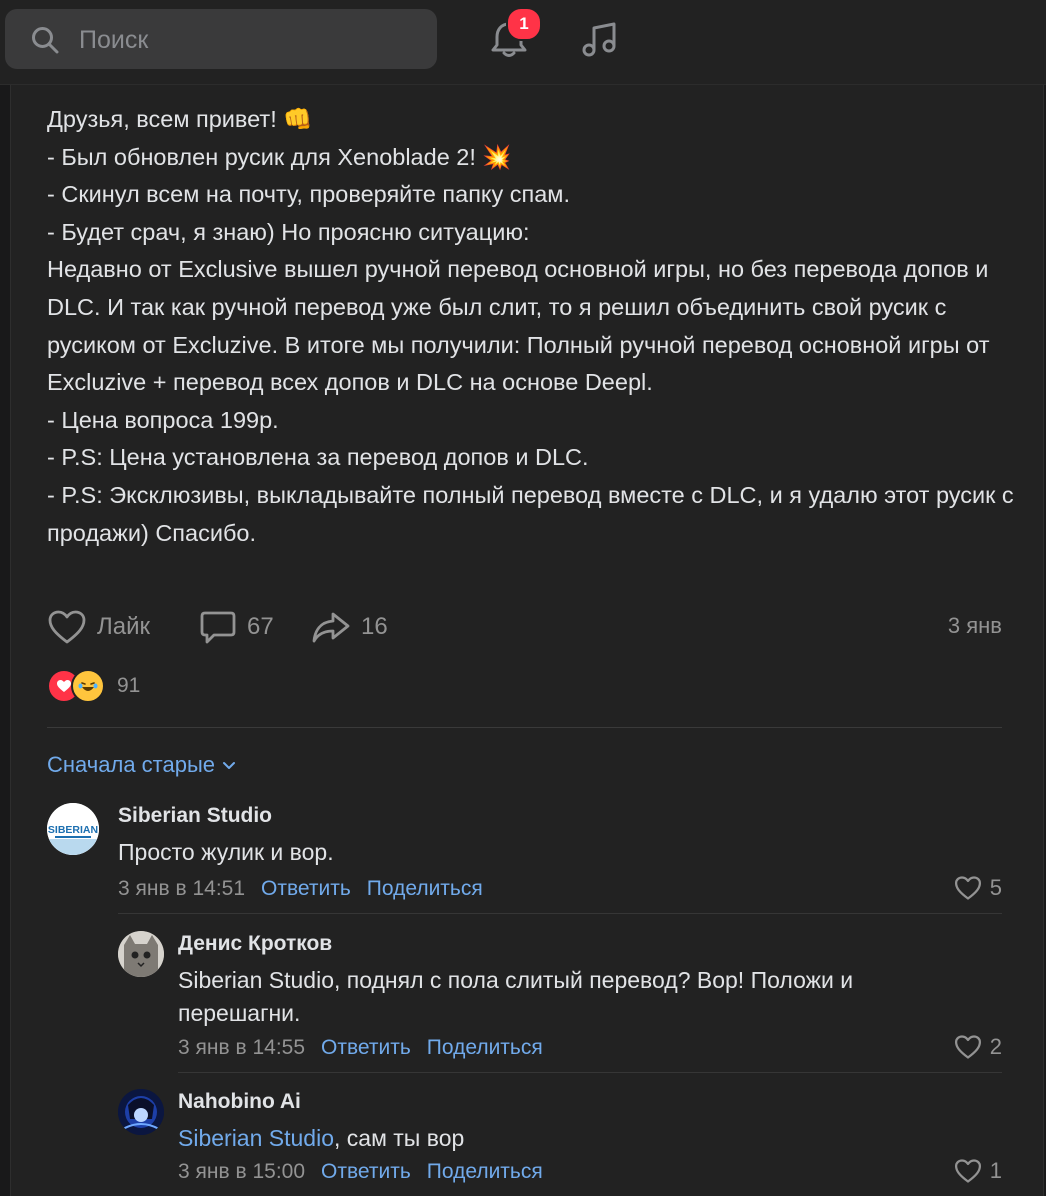  I want to click on shares-count: 16, so click(374, 626).